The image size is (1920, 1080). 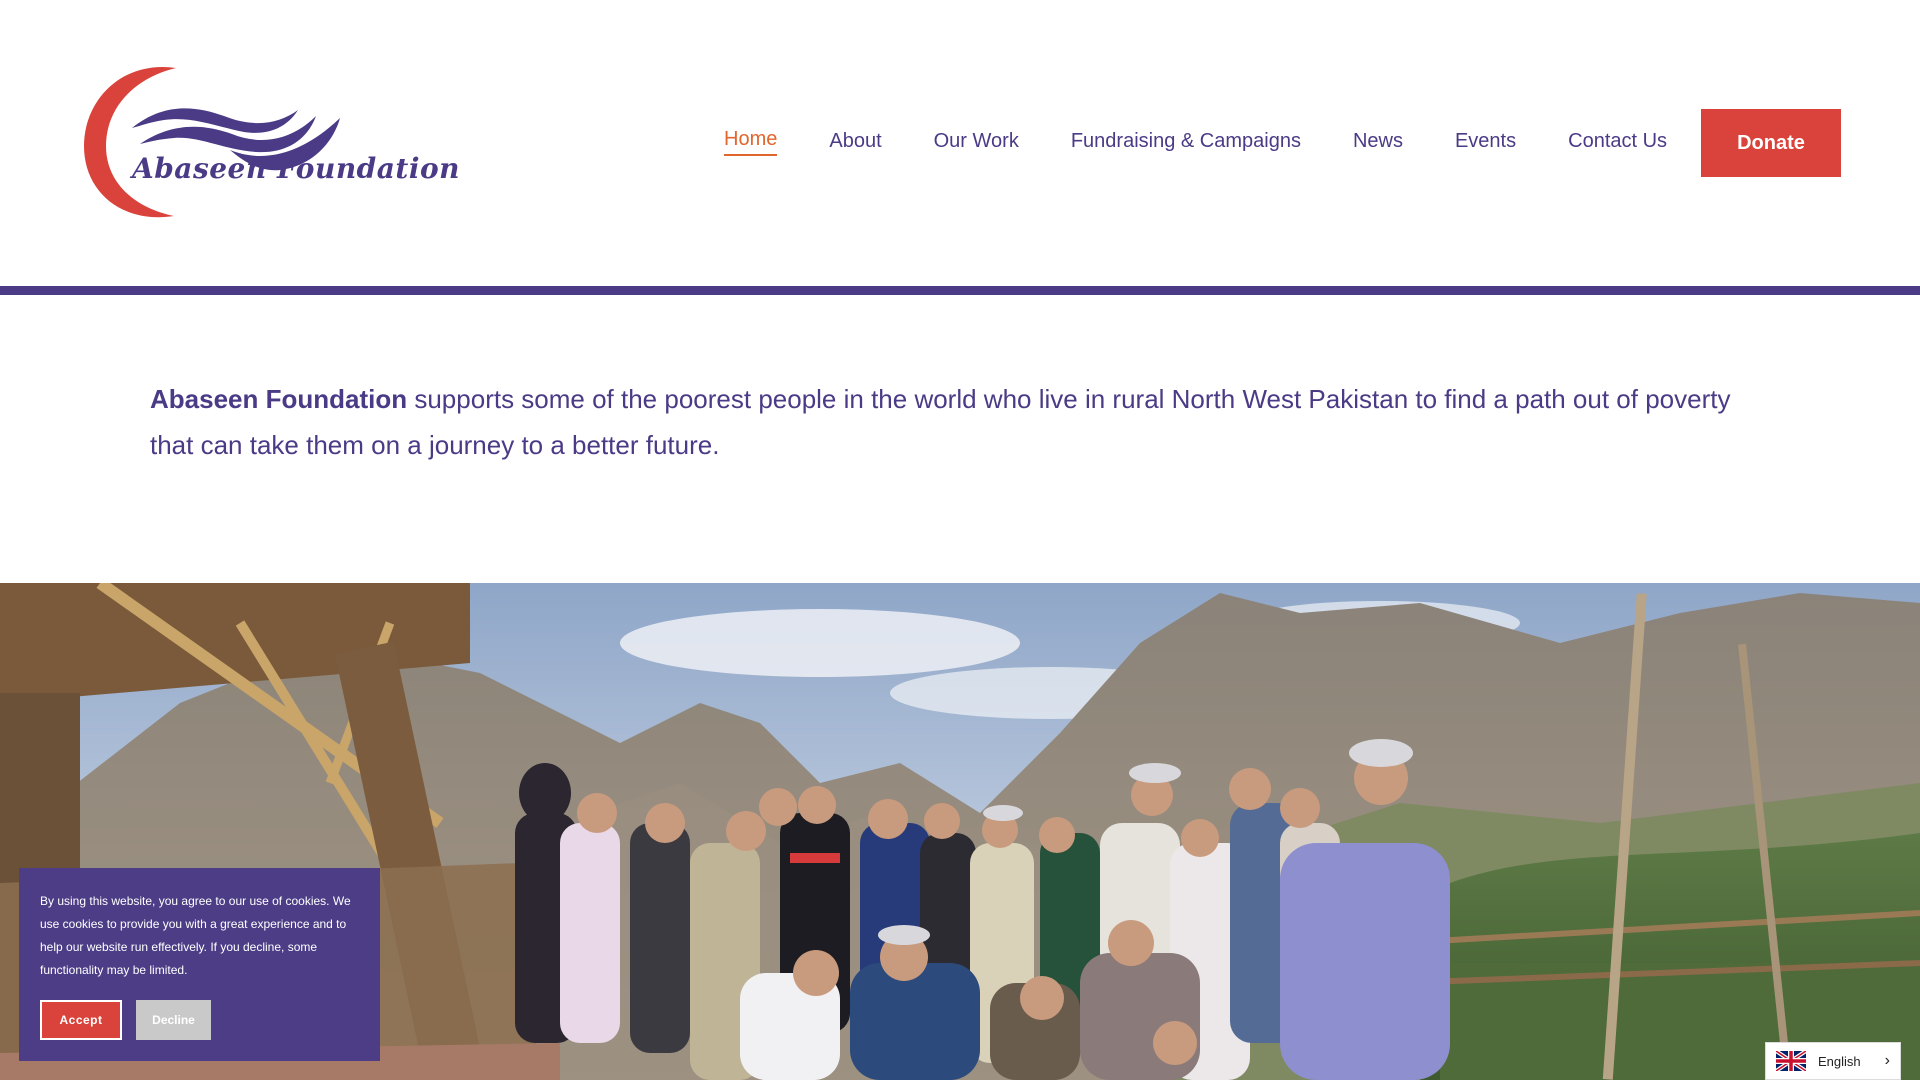 What do you see at coordinates (1771, 143) in the screenshot?
I see `donate-button: Donate` at bounding box center [1771, 143].